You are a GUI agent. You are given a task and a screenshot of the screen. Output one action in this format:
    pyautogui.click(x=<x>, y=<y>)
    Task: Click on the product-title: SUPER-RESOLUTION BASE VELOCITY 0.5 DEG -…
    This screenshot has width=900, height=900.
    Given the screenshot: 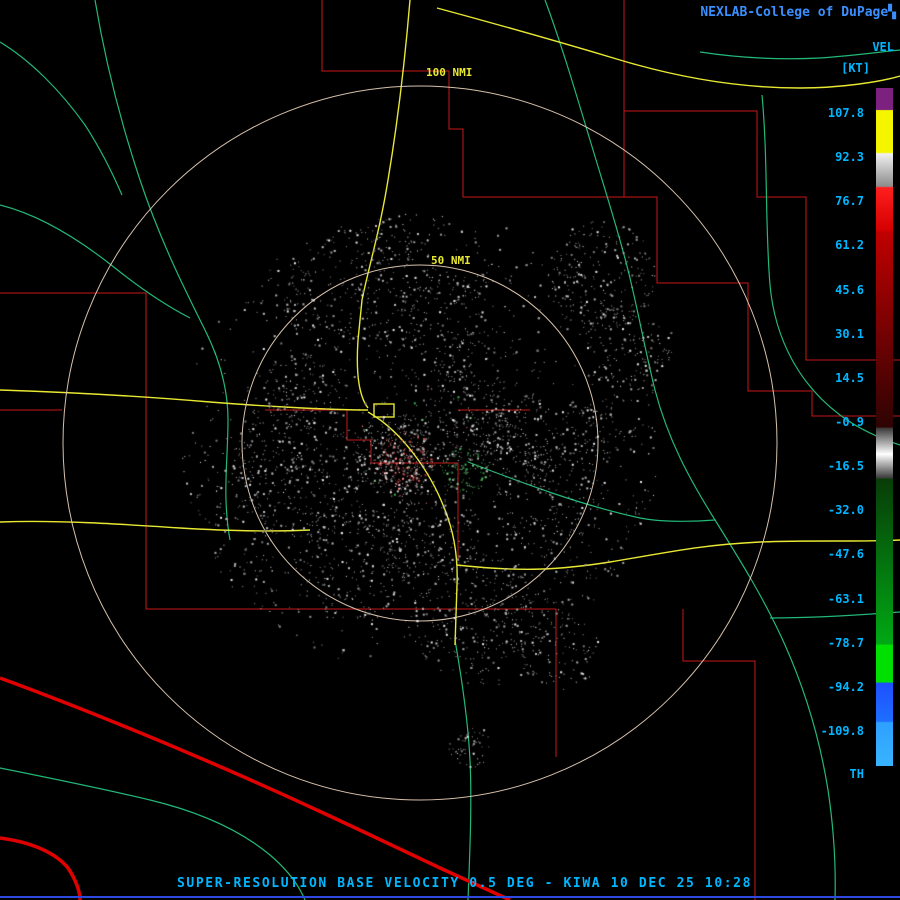 What is the action you would take?
    pyautogui.click(x=465, y=883)
    